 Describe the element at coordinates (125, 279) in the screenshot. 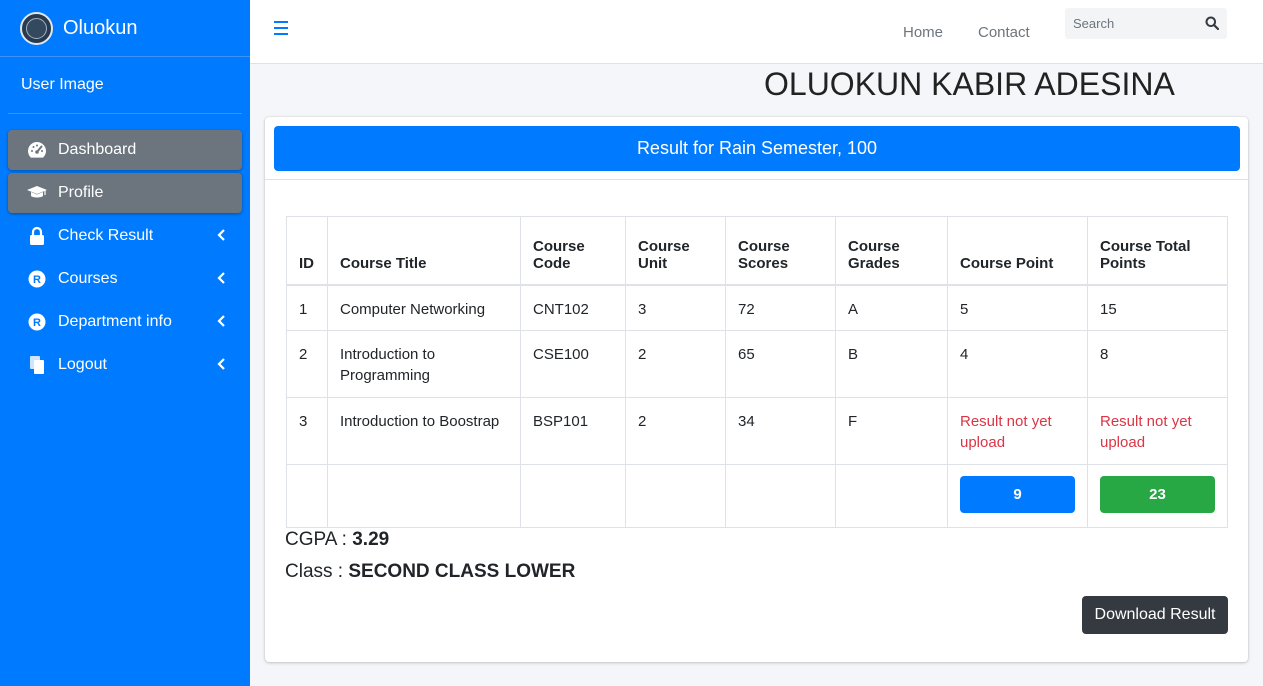

I see `sidebar-item-courses: R Courses` at that location.